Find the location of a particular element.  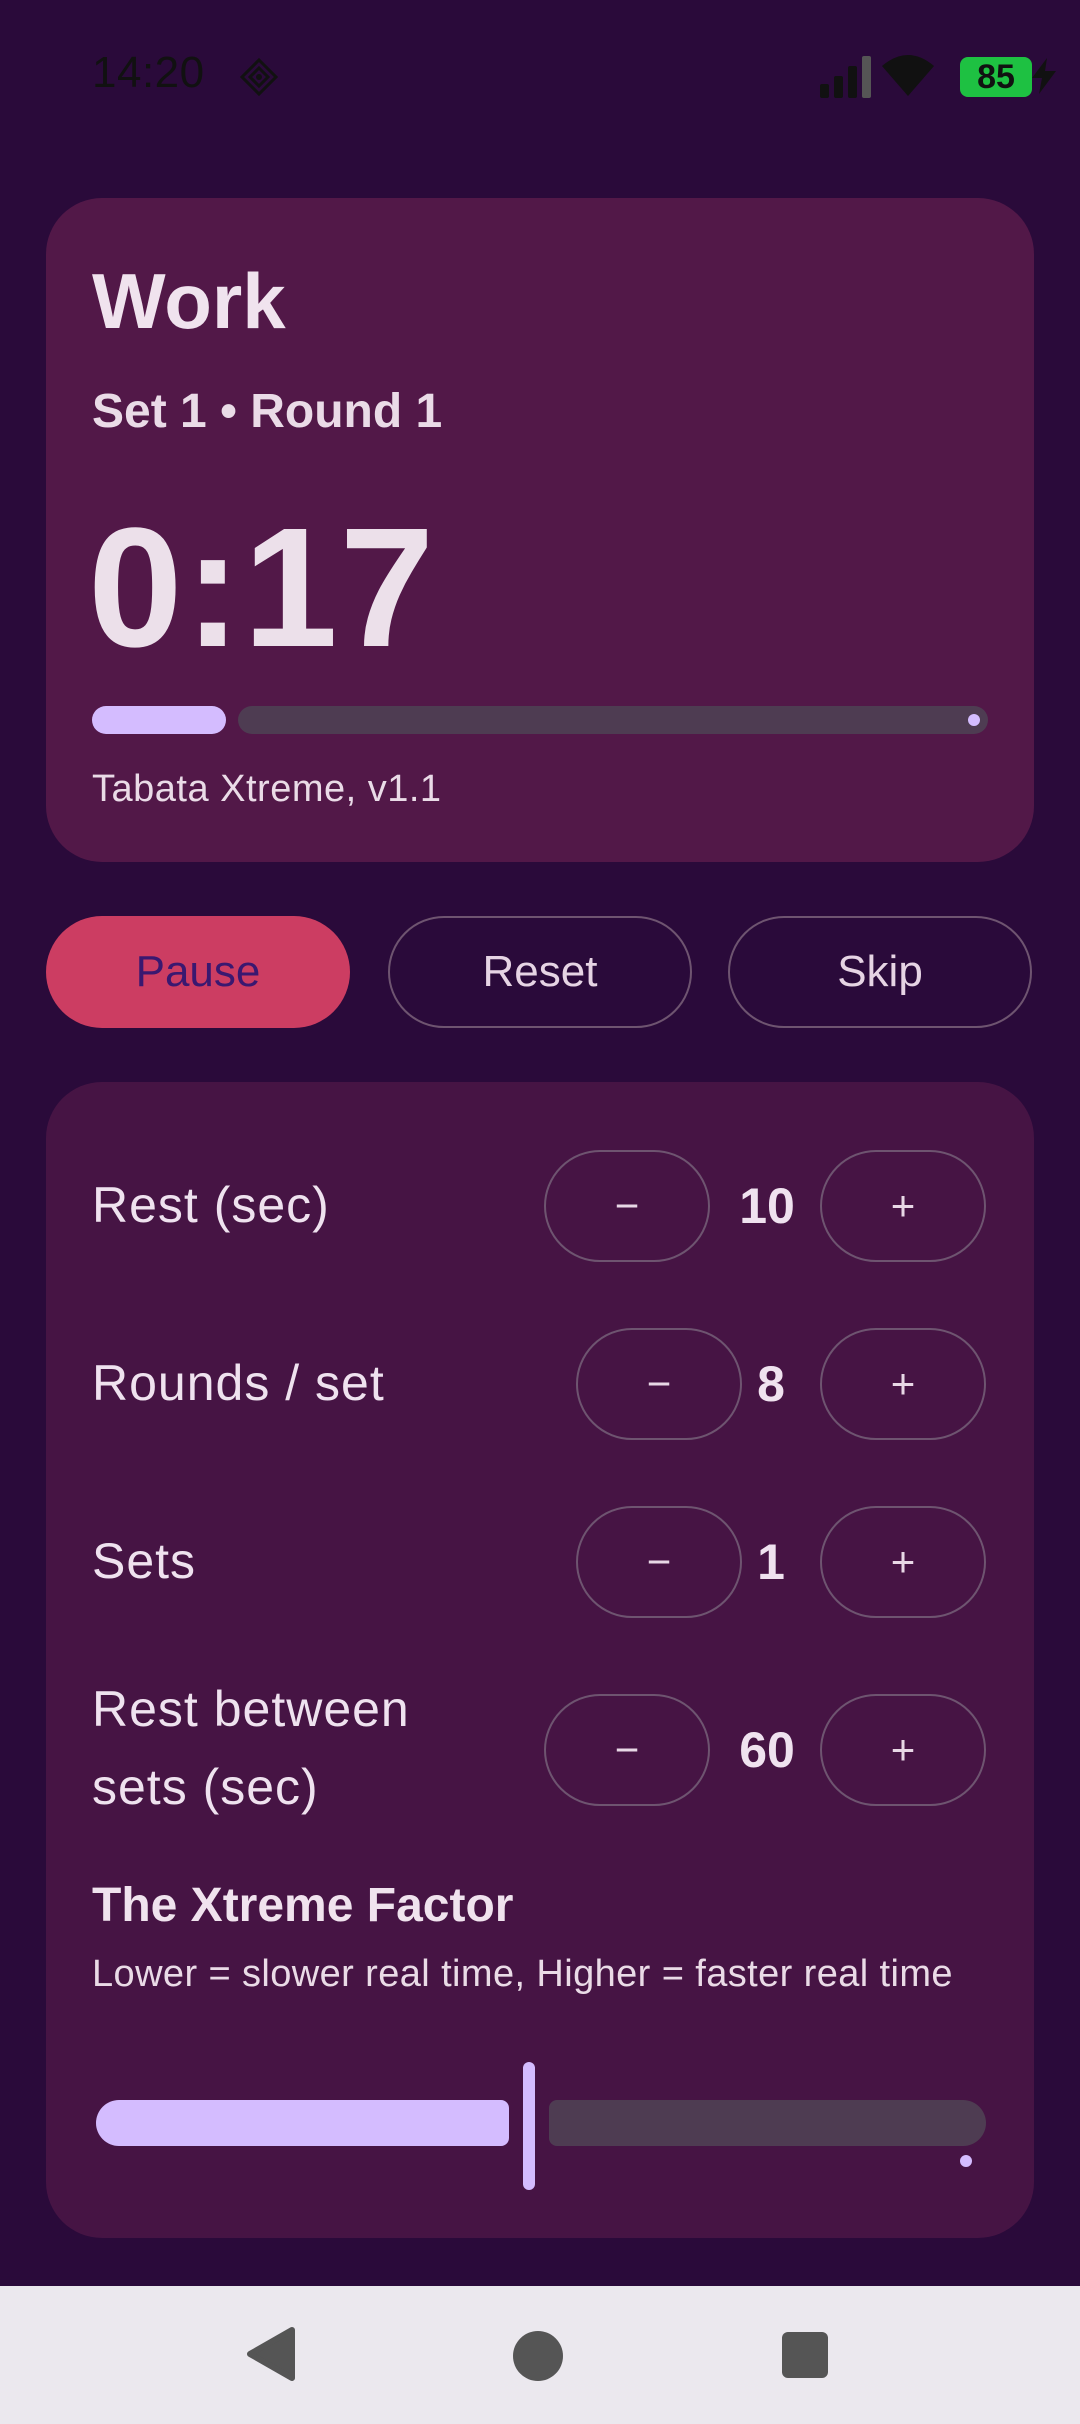

rest-sec-increment-button: + is located at coordinates (903, 1206).